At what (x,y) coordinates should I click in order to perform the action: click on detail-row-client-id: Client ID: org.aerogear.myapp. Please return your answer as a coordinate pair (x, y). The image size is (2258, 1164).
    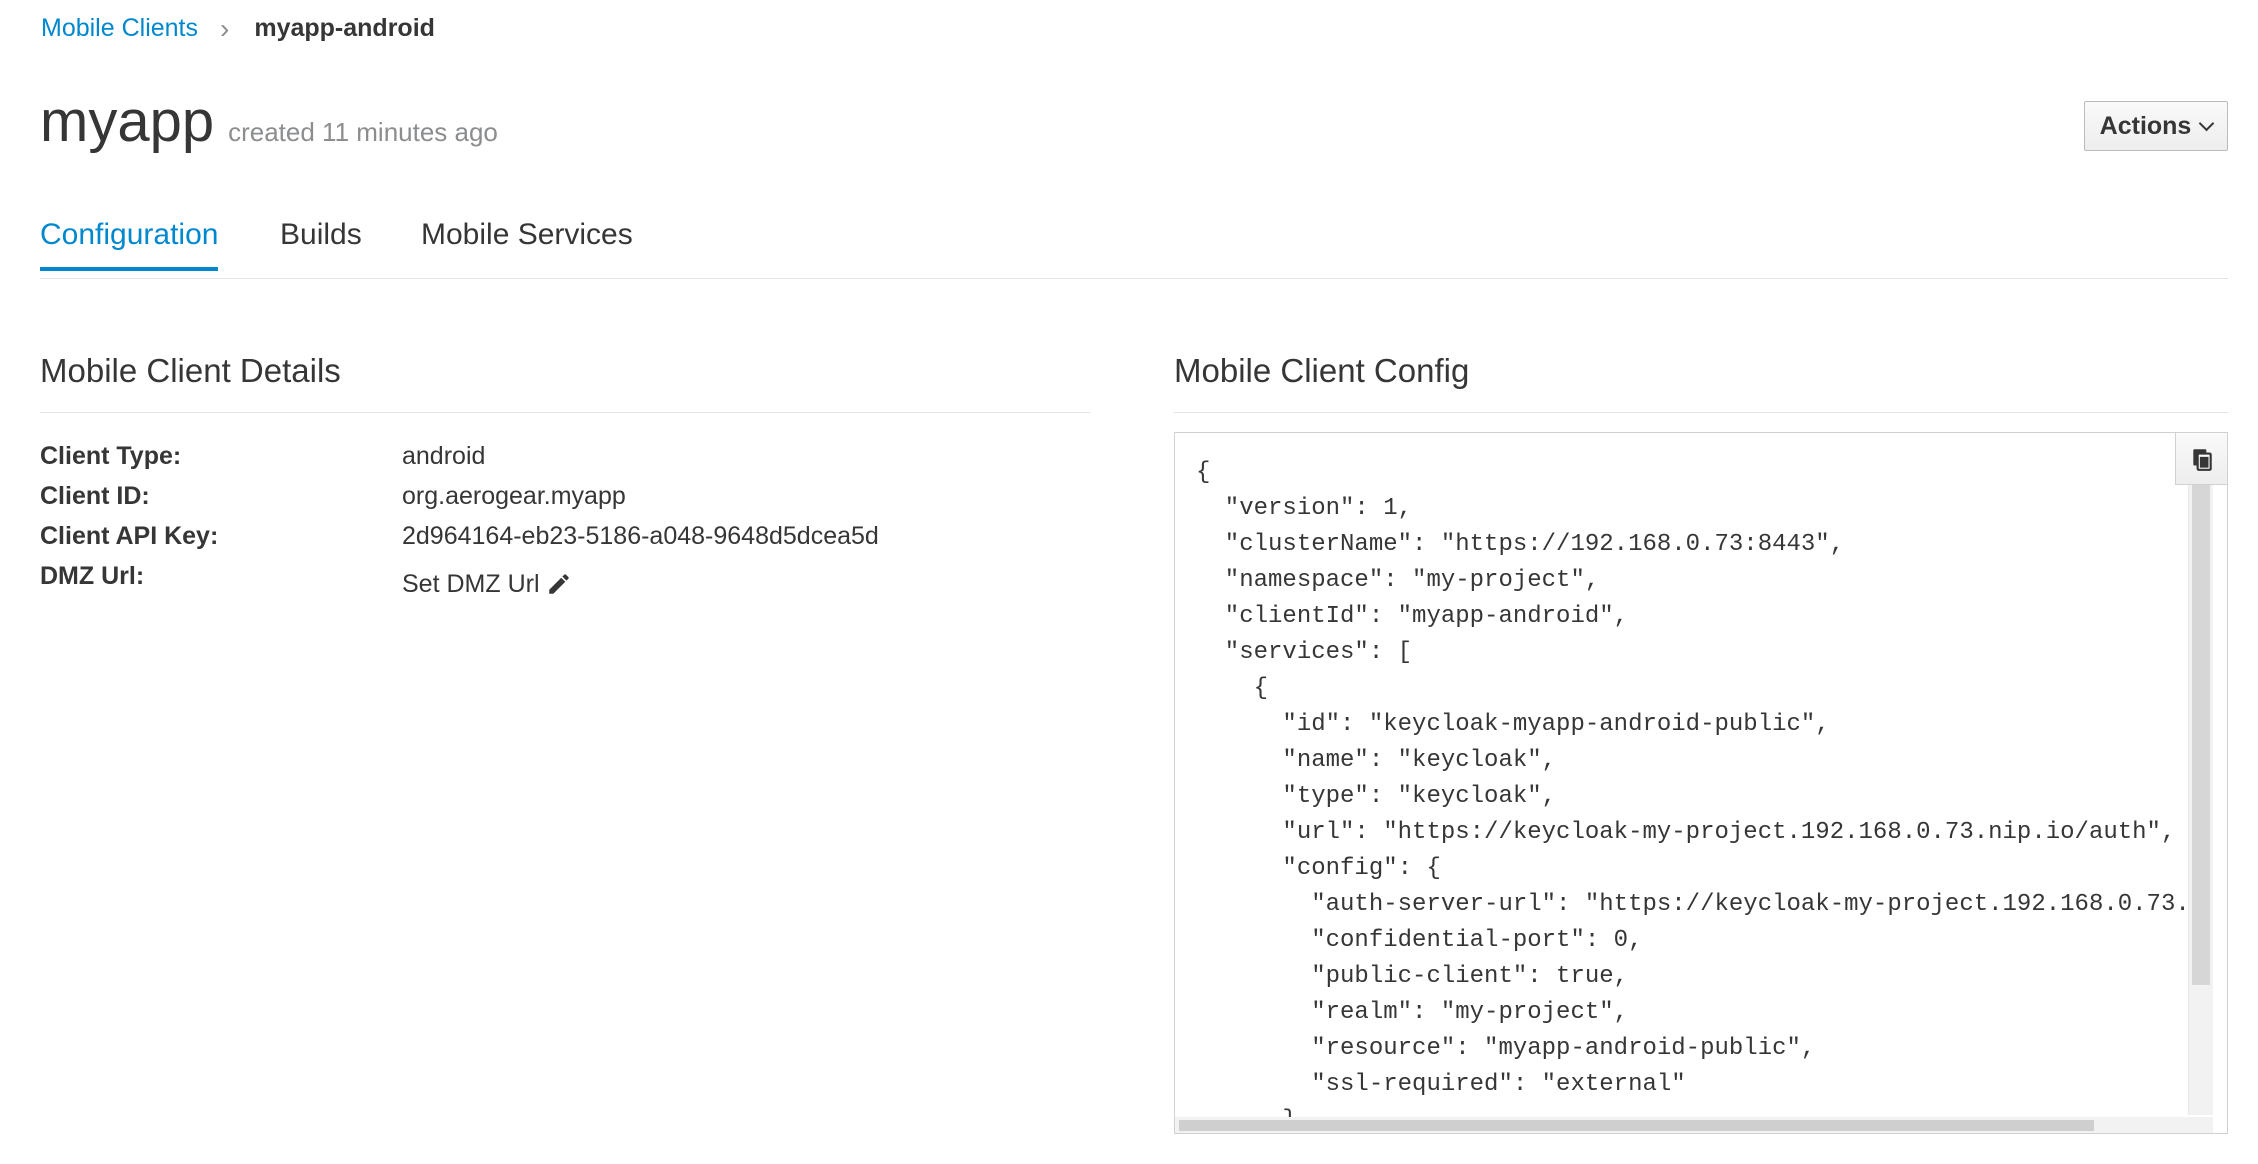
    Looking at the image, I should click on (565, 496).